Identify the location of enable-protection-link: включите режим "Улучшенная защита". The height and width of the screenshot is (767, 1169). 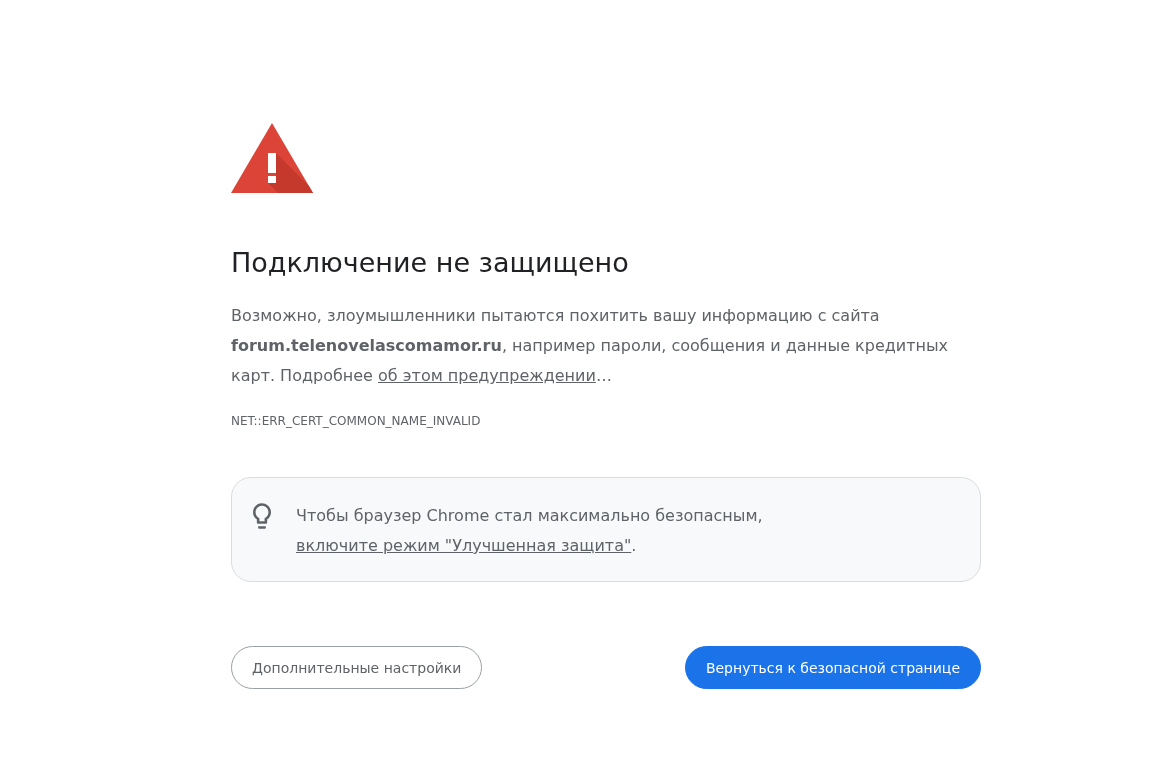
(464, 545).